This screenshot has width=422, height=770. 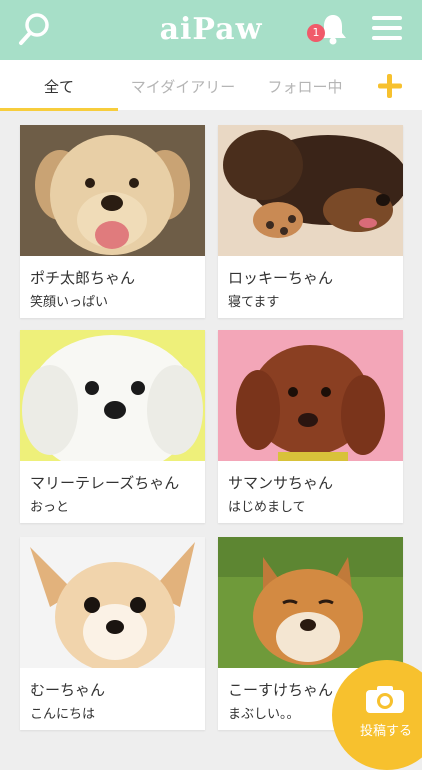 I want to click on menu-icon, so click(x=387, y=29).